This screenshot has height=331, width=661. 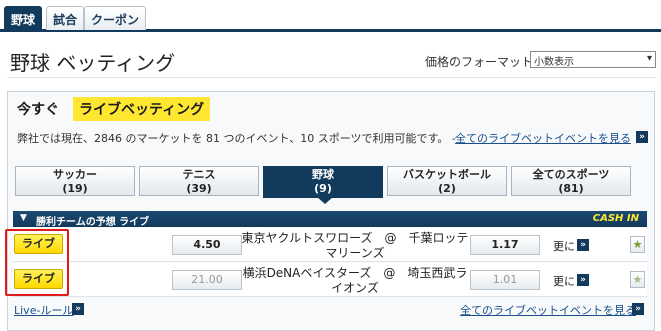 I want to click on sport-tab-count: (19), so click(x=75, y=188).